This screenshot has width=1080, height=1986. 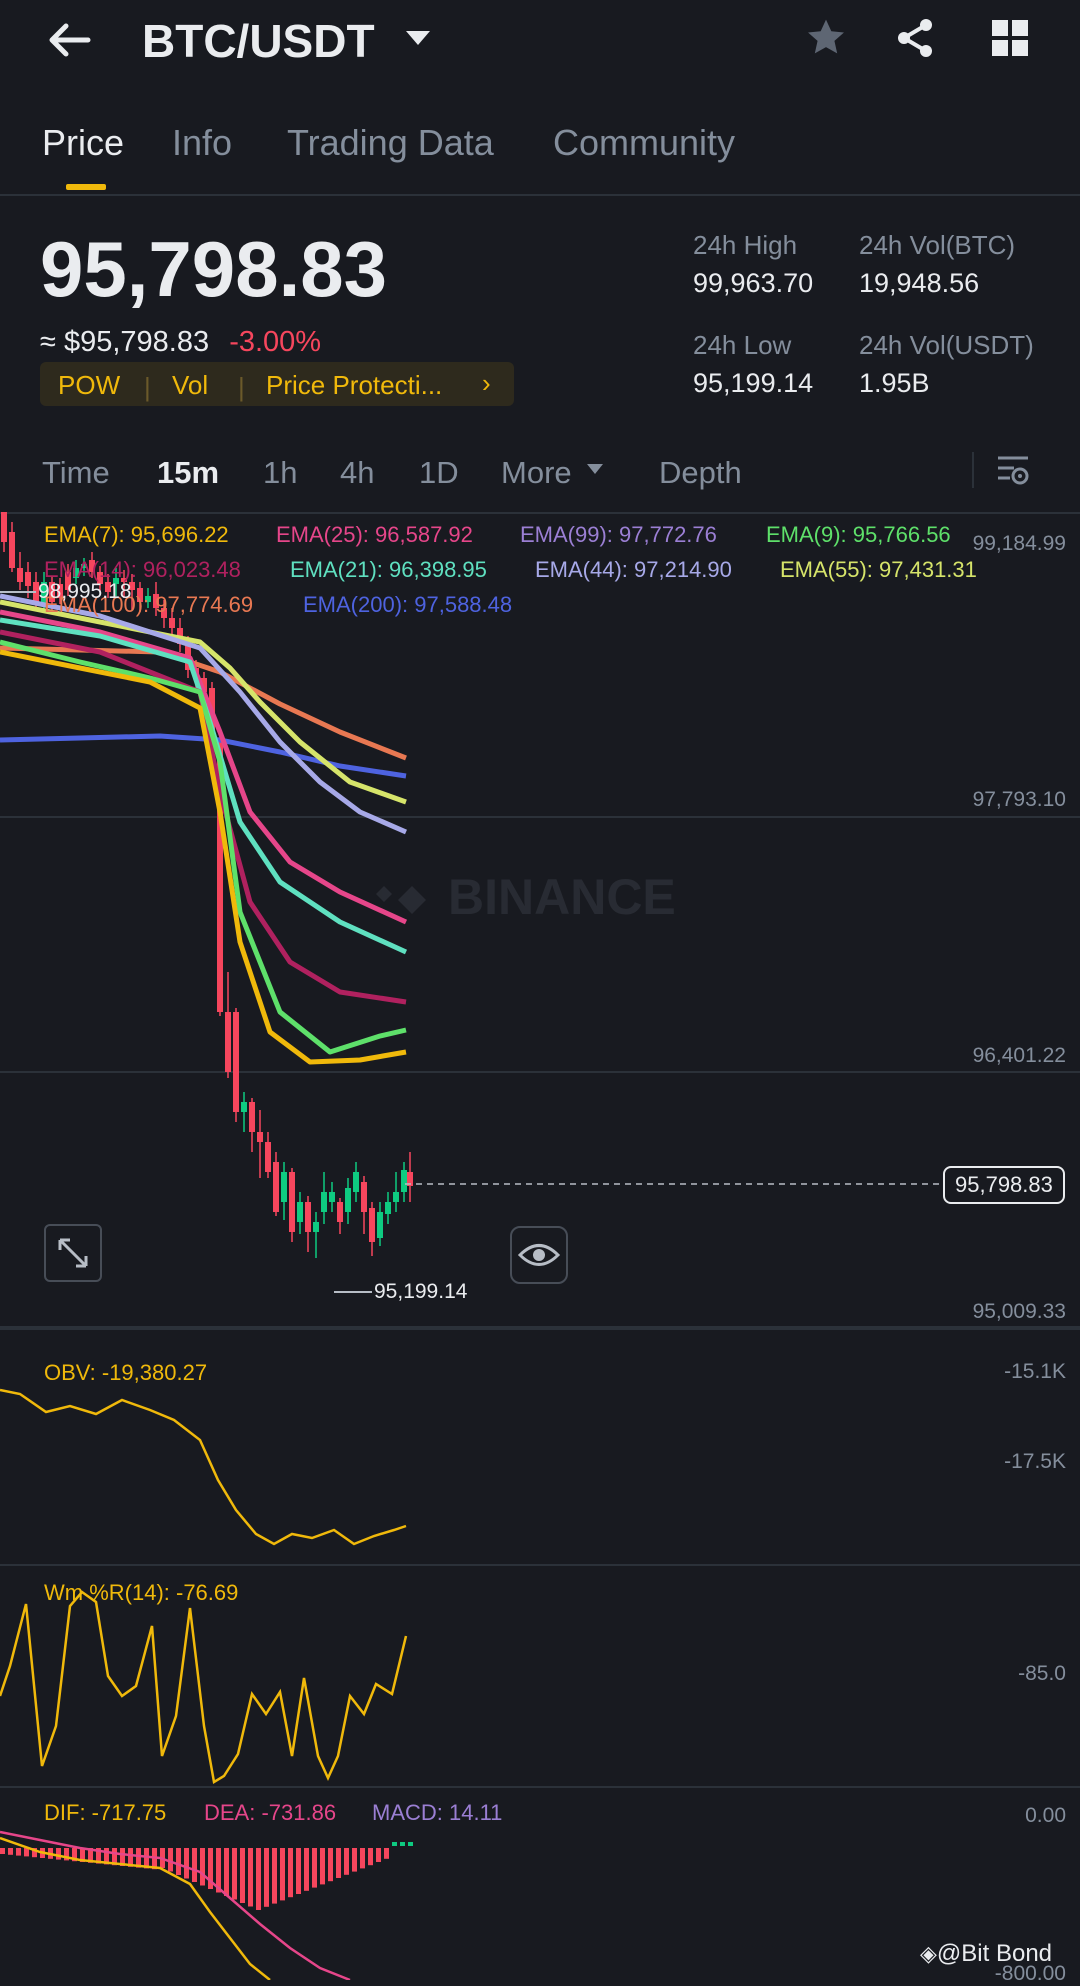 I want to click on ema-label-25: EMA(25): 96,587.92, so click(x=374, y=534).